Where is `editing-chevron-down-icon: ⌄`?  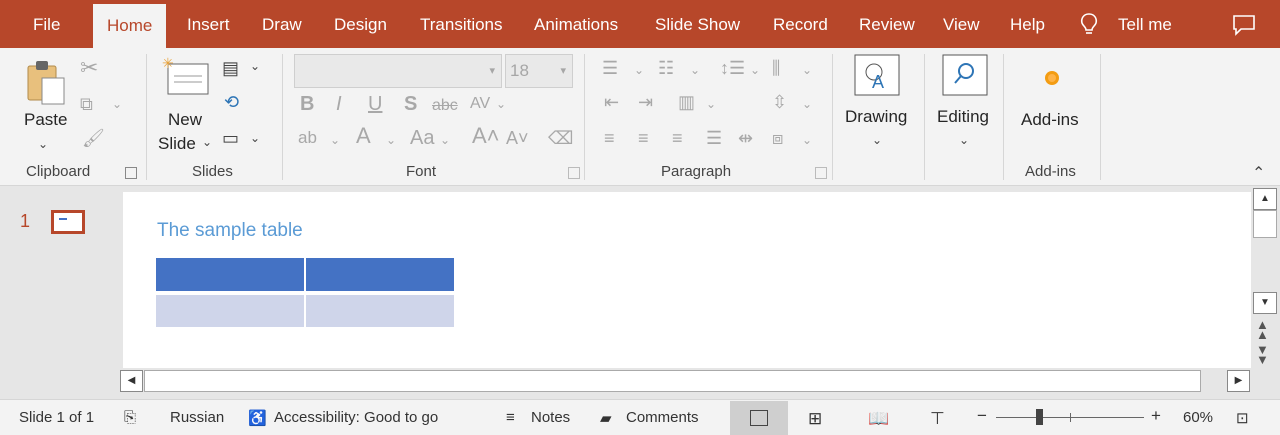 editing-chevron-down-icon: ⌄ is located at coordinates (964, 140).